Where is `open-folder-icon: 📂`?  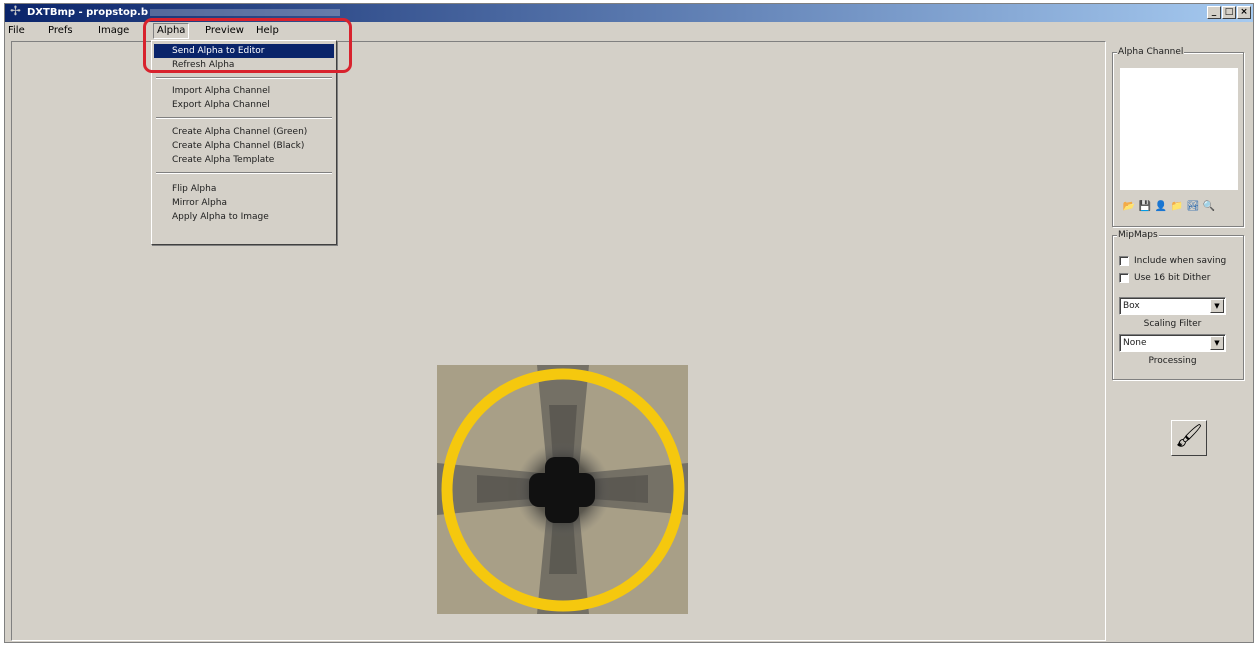
open-folder-icon: 📂 is located at coordinates (1129, 207).